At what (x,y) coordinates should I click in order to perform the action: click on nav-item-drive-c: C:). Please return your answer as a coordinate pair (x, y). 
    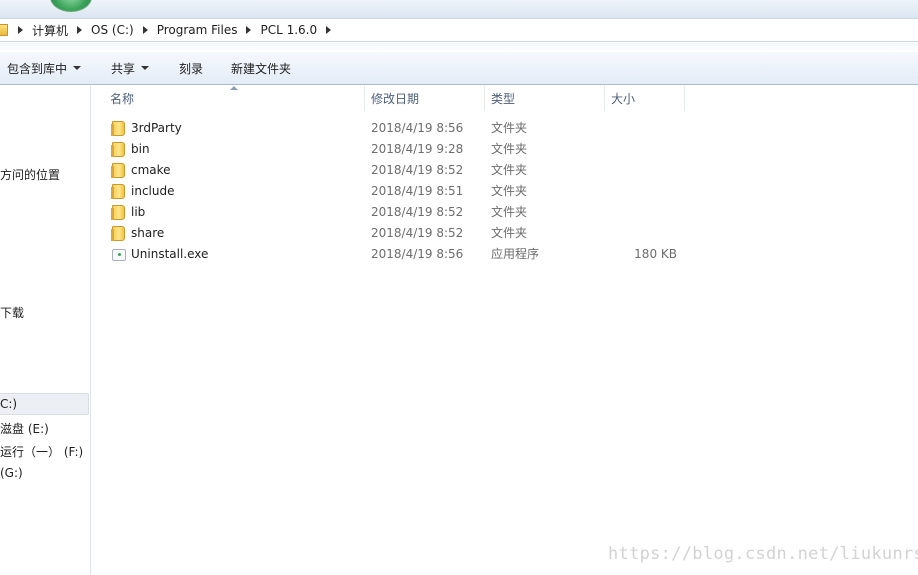
    Looking at the image, I should click on (8, 404).